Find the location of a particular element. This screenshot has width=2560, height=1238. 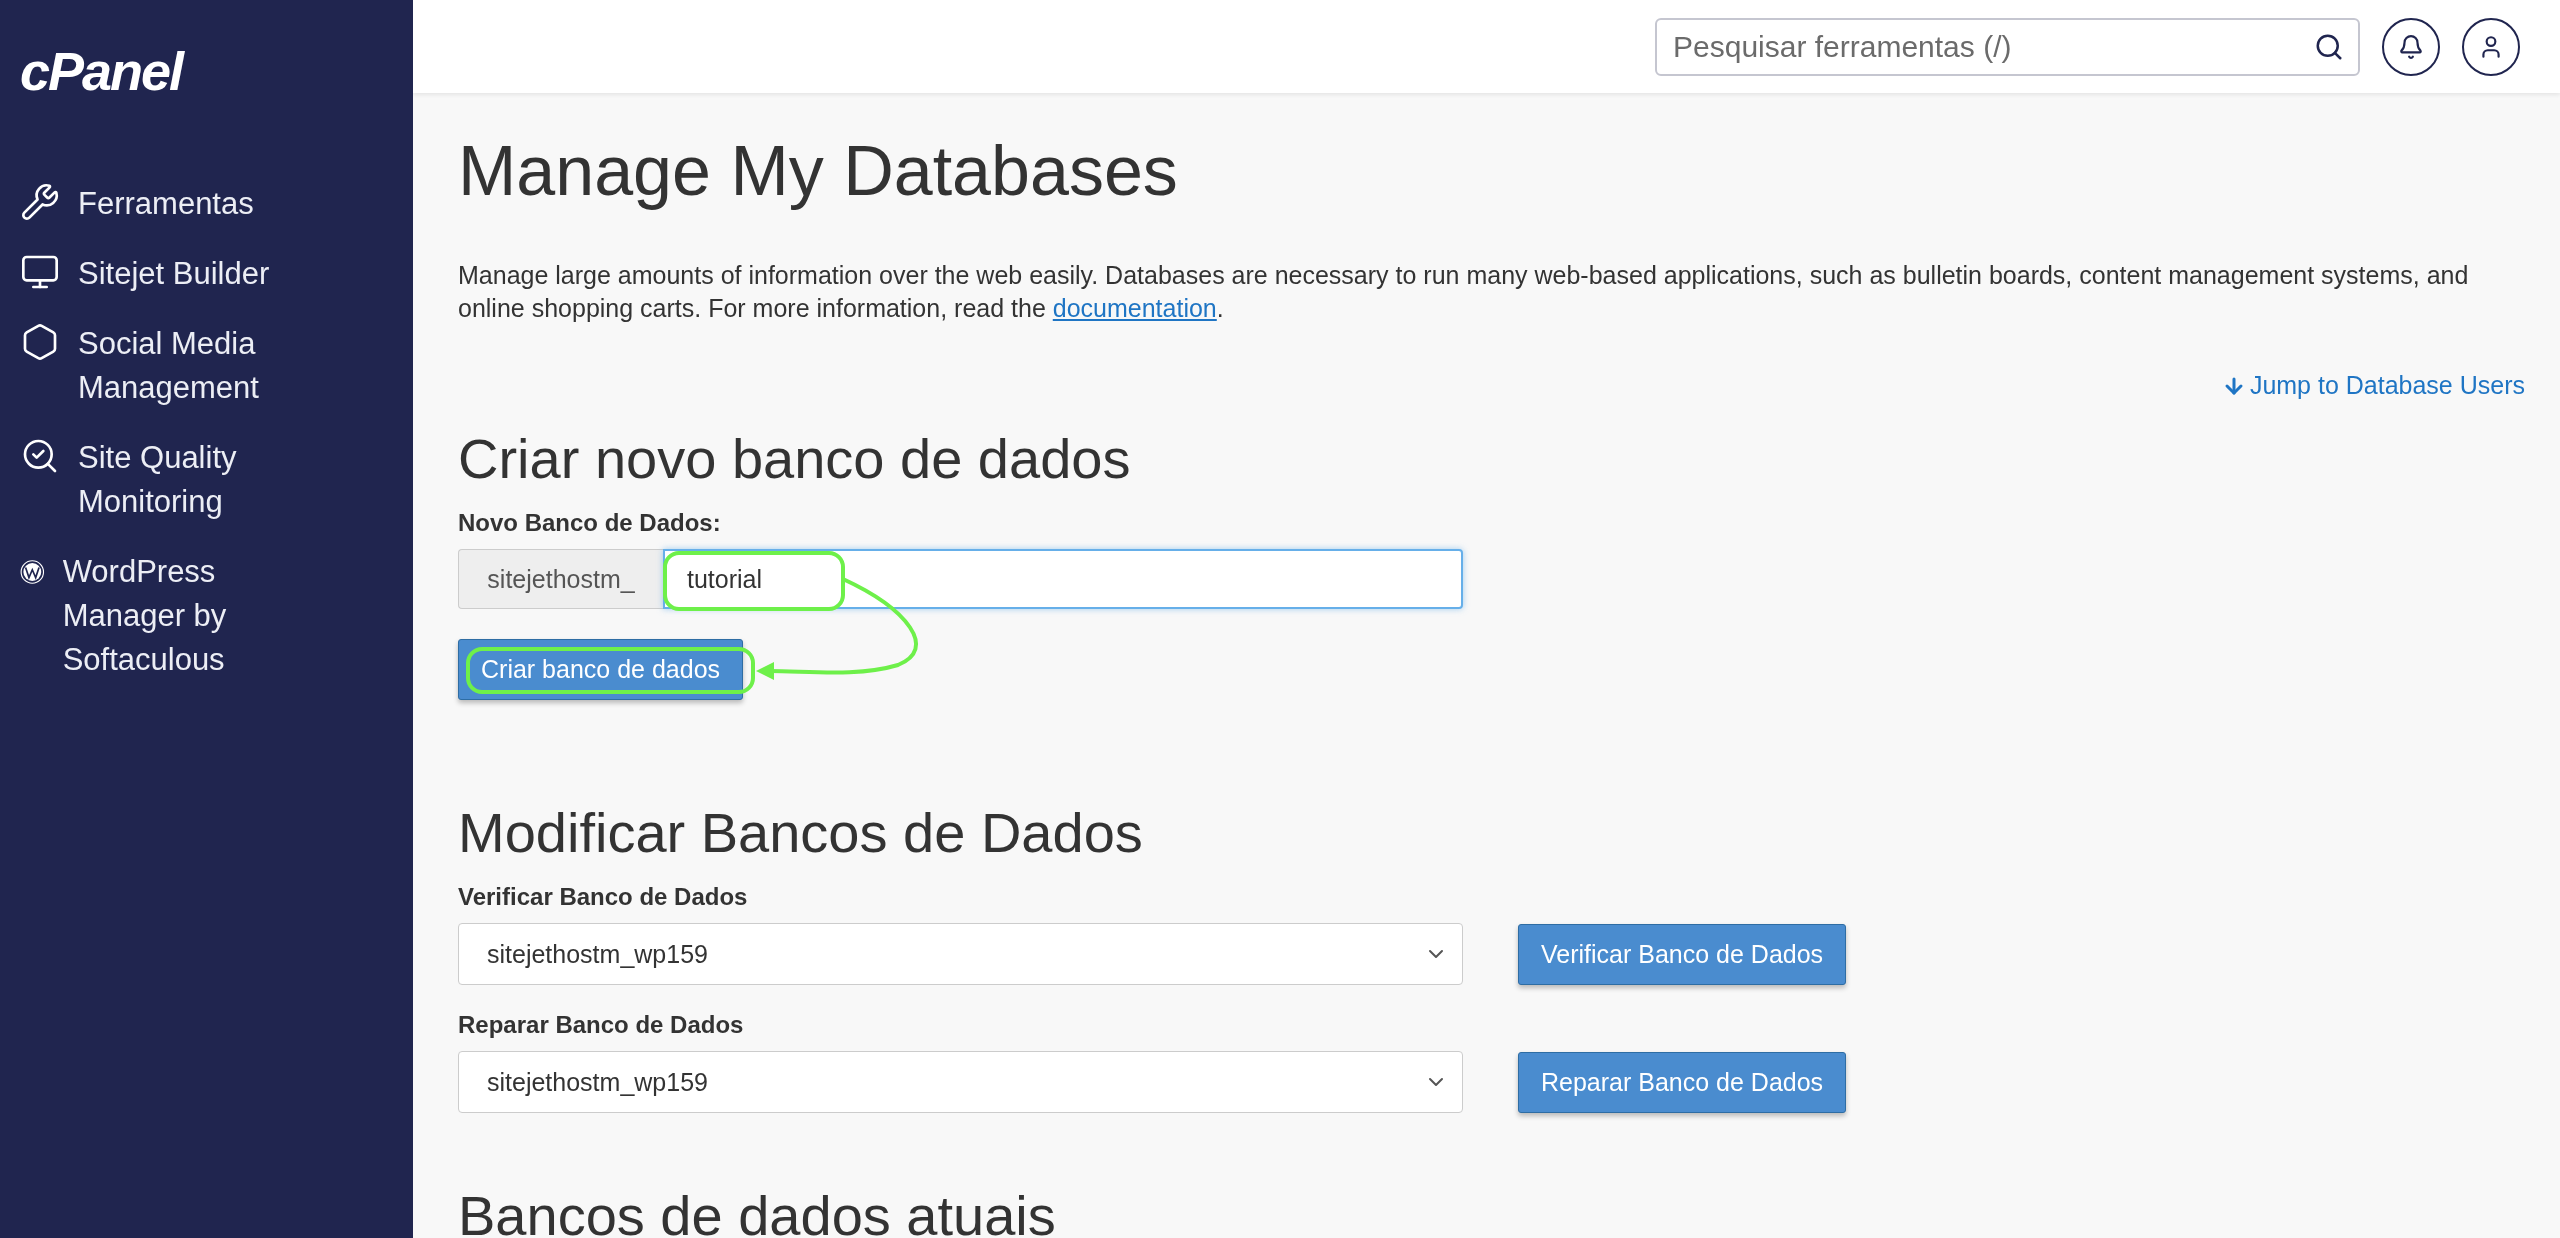

database-action-button: Reparar Banco de Dados is located at coordinates (1682, 1082).